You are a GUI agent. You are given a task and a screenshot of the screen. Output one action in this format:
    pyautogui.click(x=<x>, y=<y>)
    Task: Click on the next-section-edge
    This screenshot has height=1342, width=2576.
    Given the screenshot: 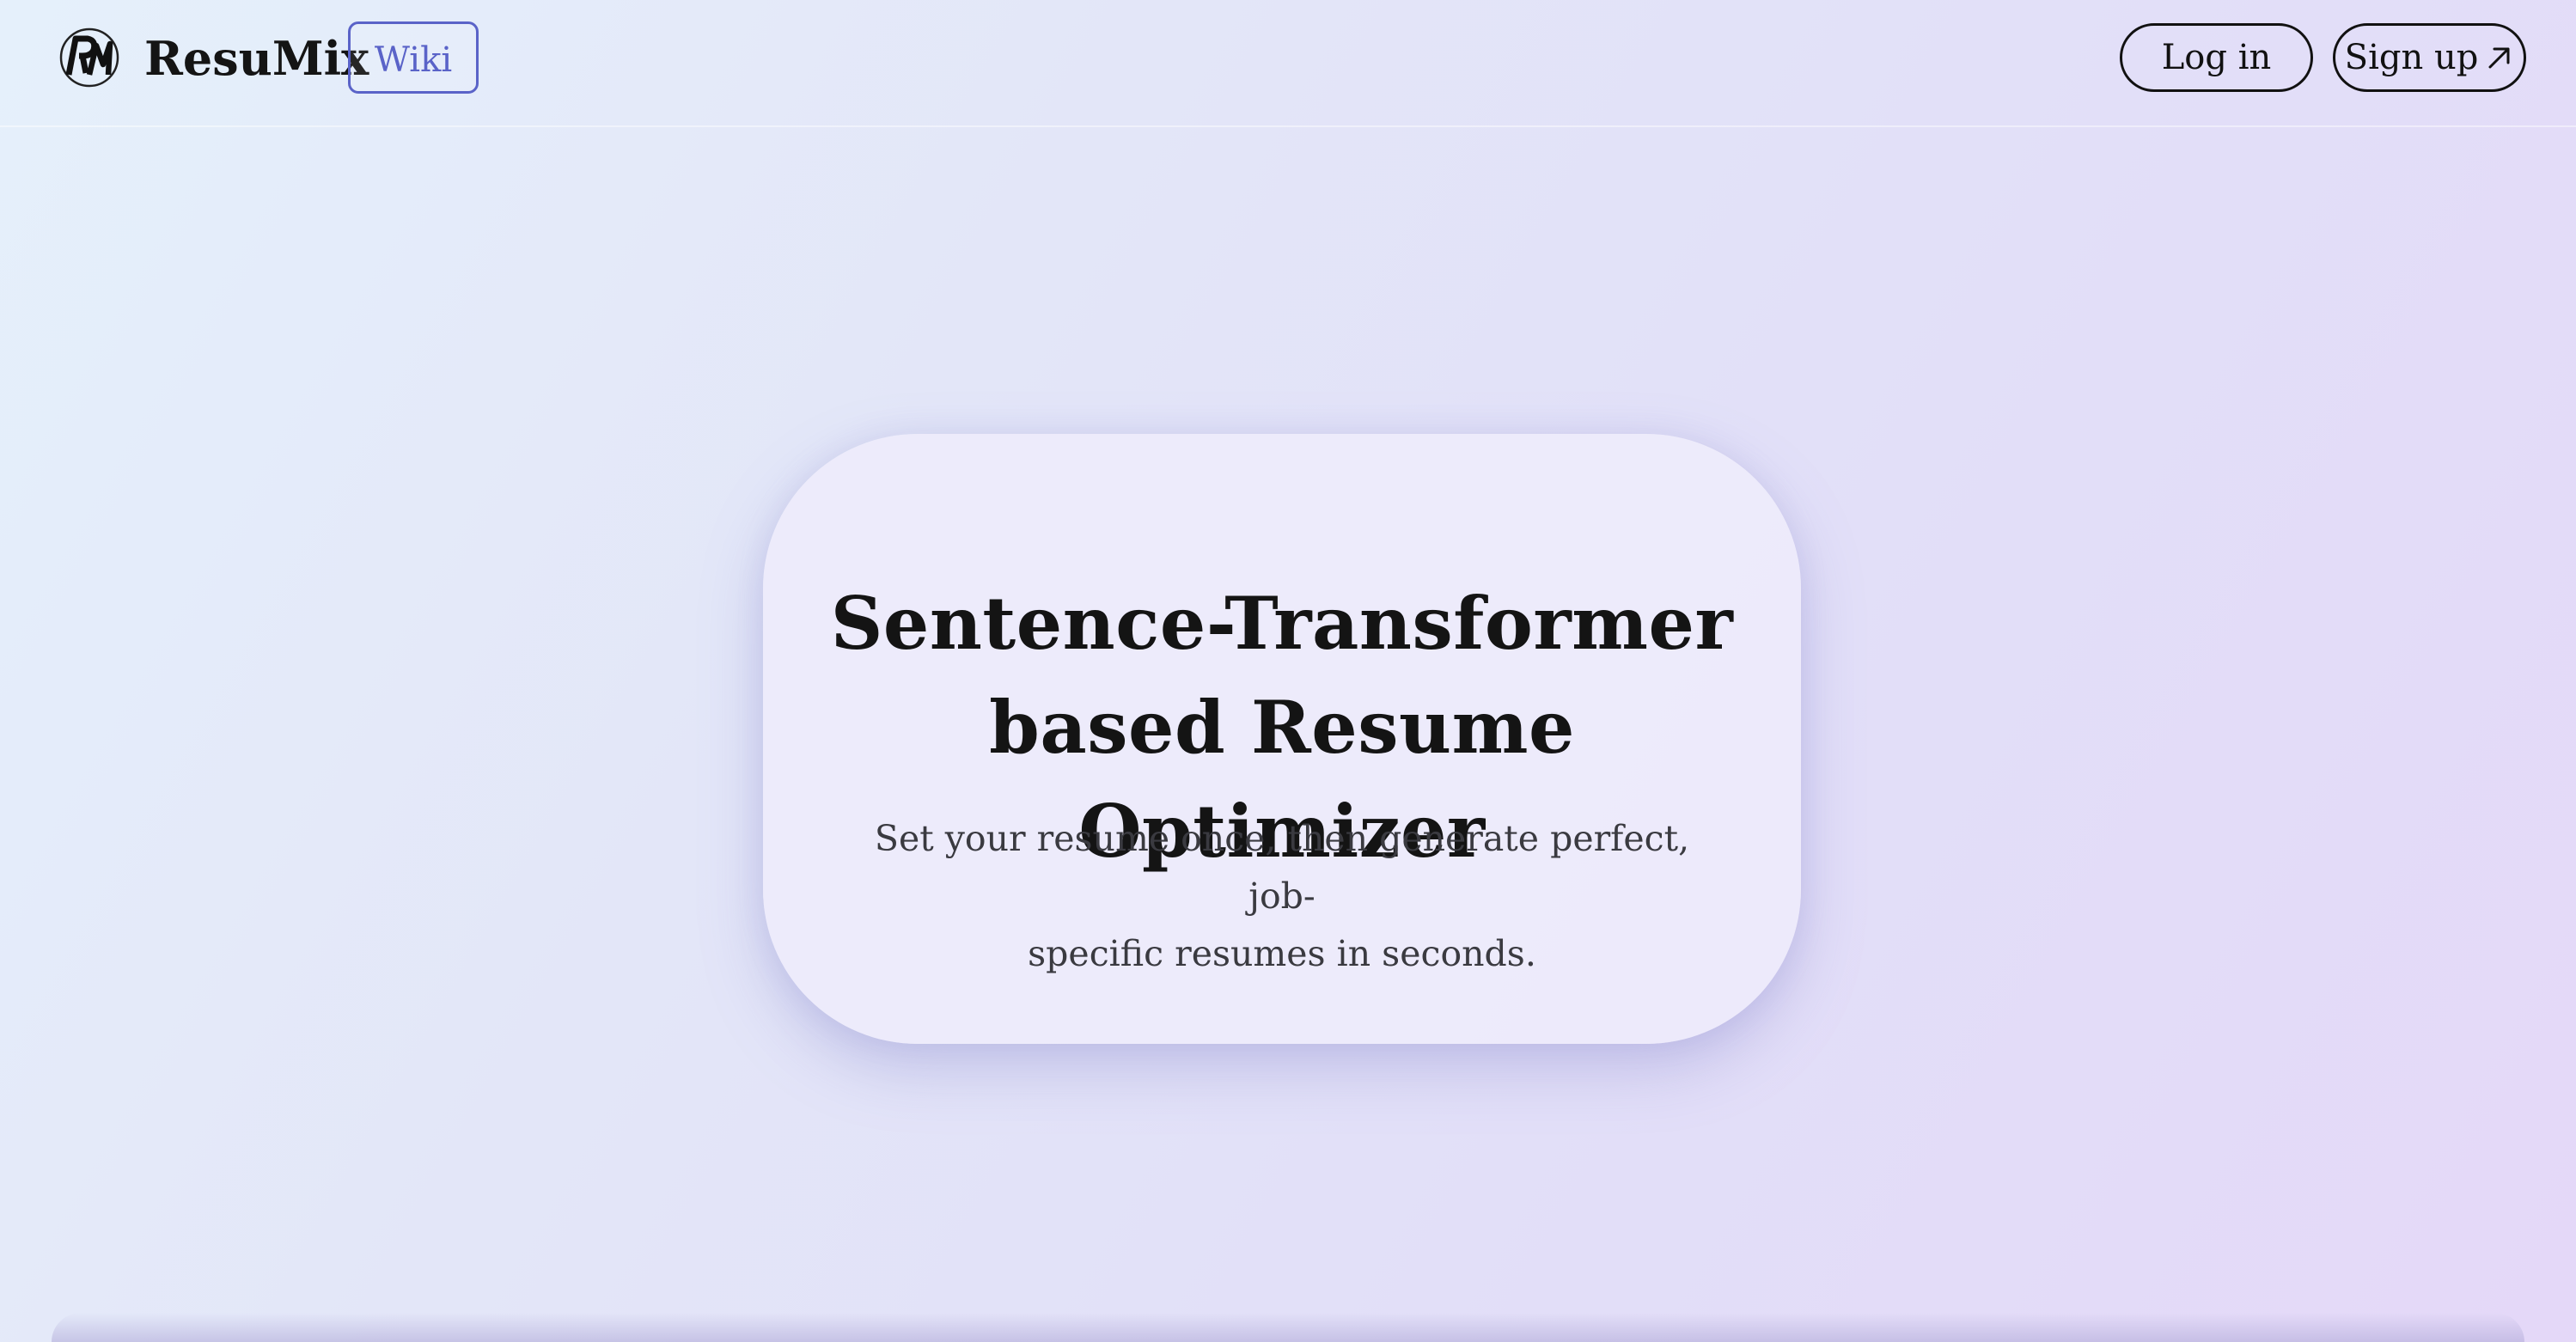 What is the action you would take?
    pyautogui.click(x=1288, y=1327)
    